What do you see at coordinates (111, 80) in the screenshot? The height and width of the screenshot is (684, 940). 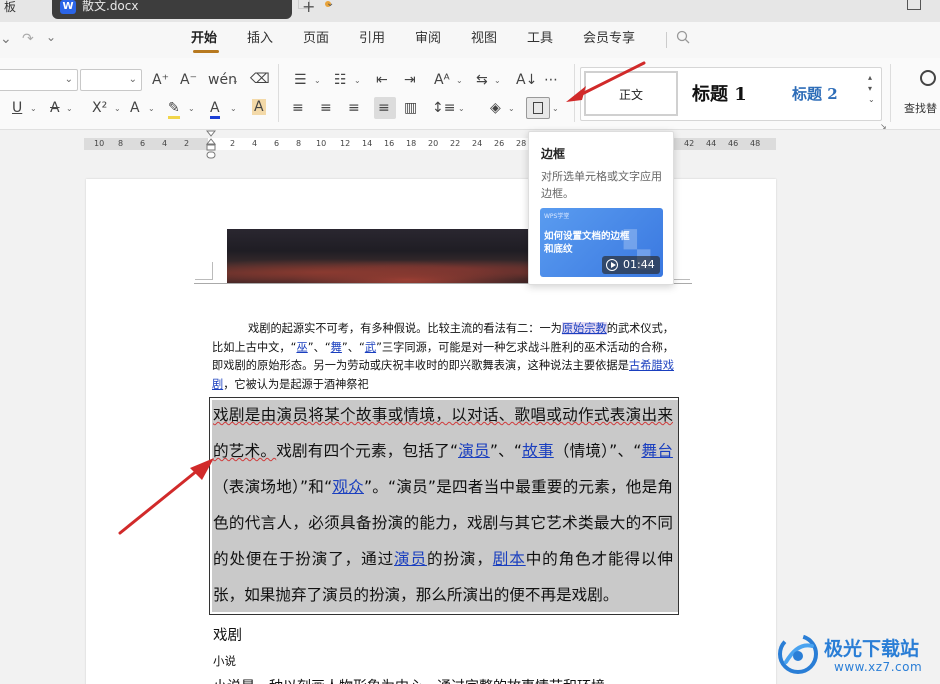 I see `font-size-combo: ⌄` at bounding box center [111, 80].